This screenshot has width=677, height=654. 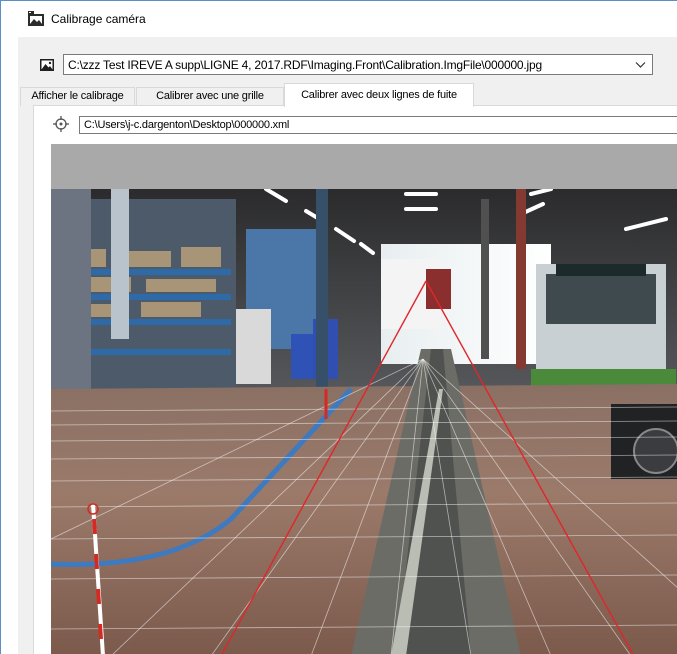 I want to click on tab-calibrer-grille: Calibrer avec une grille, so click(x=210, y=96).